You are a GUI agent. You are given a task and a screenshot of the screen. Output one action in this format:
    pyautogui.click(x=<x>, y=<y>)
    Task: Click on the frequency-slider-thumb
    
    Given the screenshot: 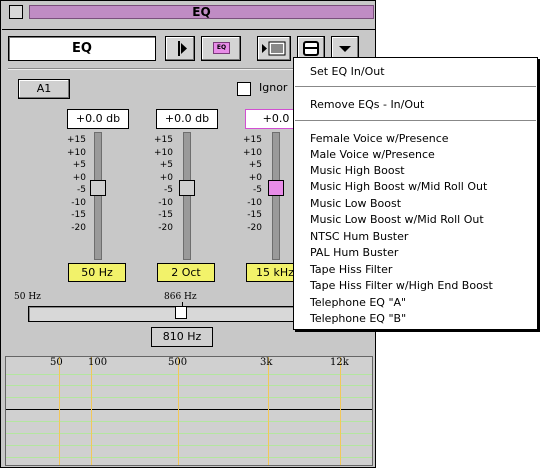 What is the action you would take?
    pyautogui.click(x=181, y=312)
    